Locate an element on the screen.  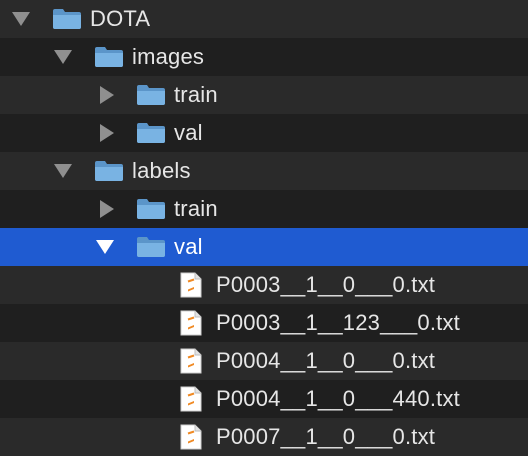
tree-item-label: DOTA is located at coordinates (120, 18).